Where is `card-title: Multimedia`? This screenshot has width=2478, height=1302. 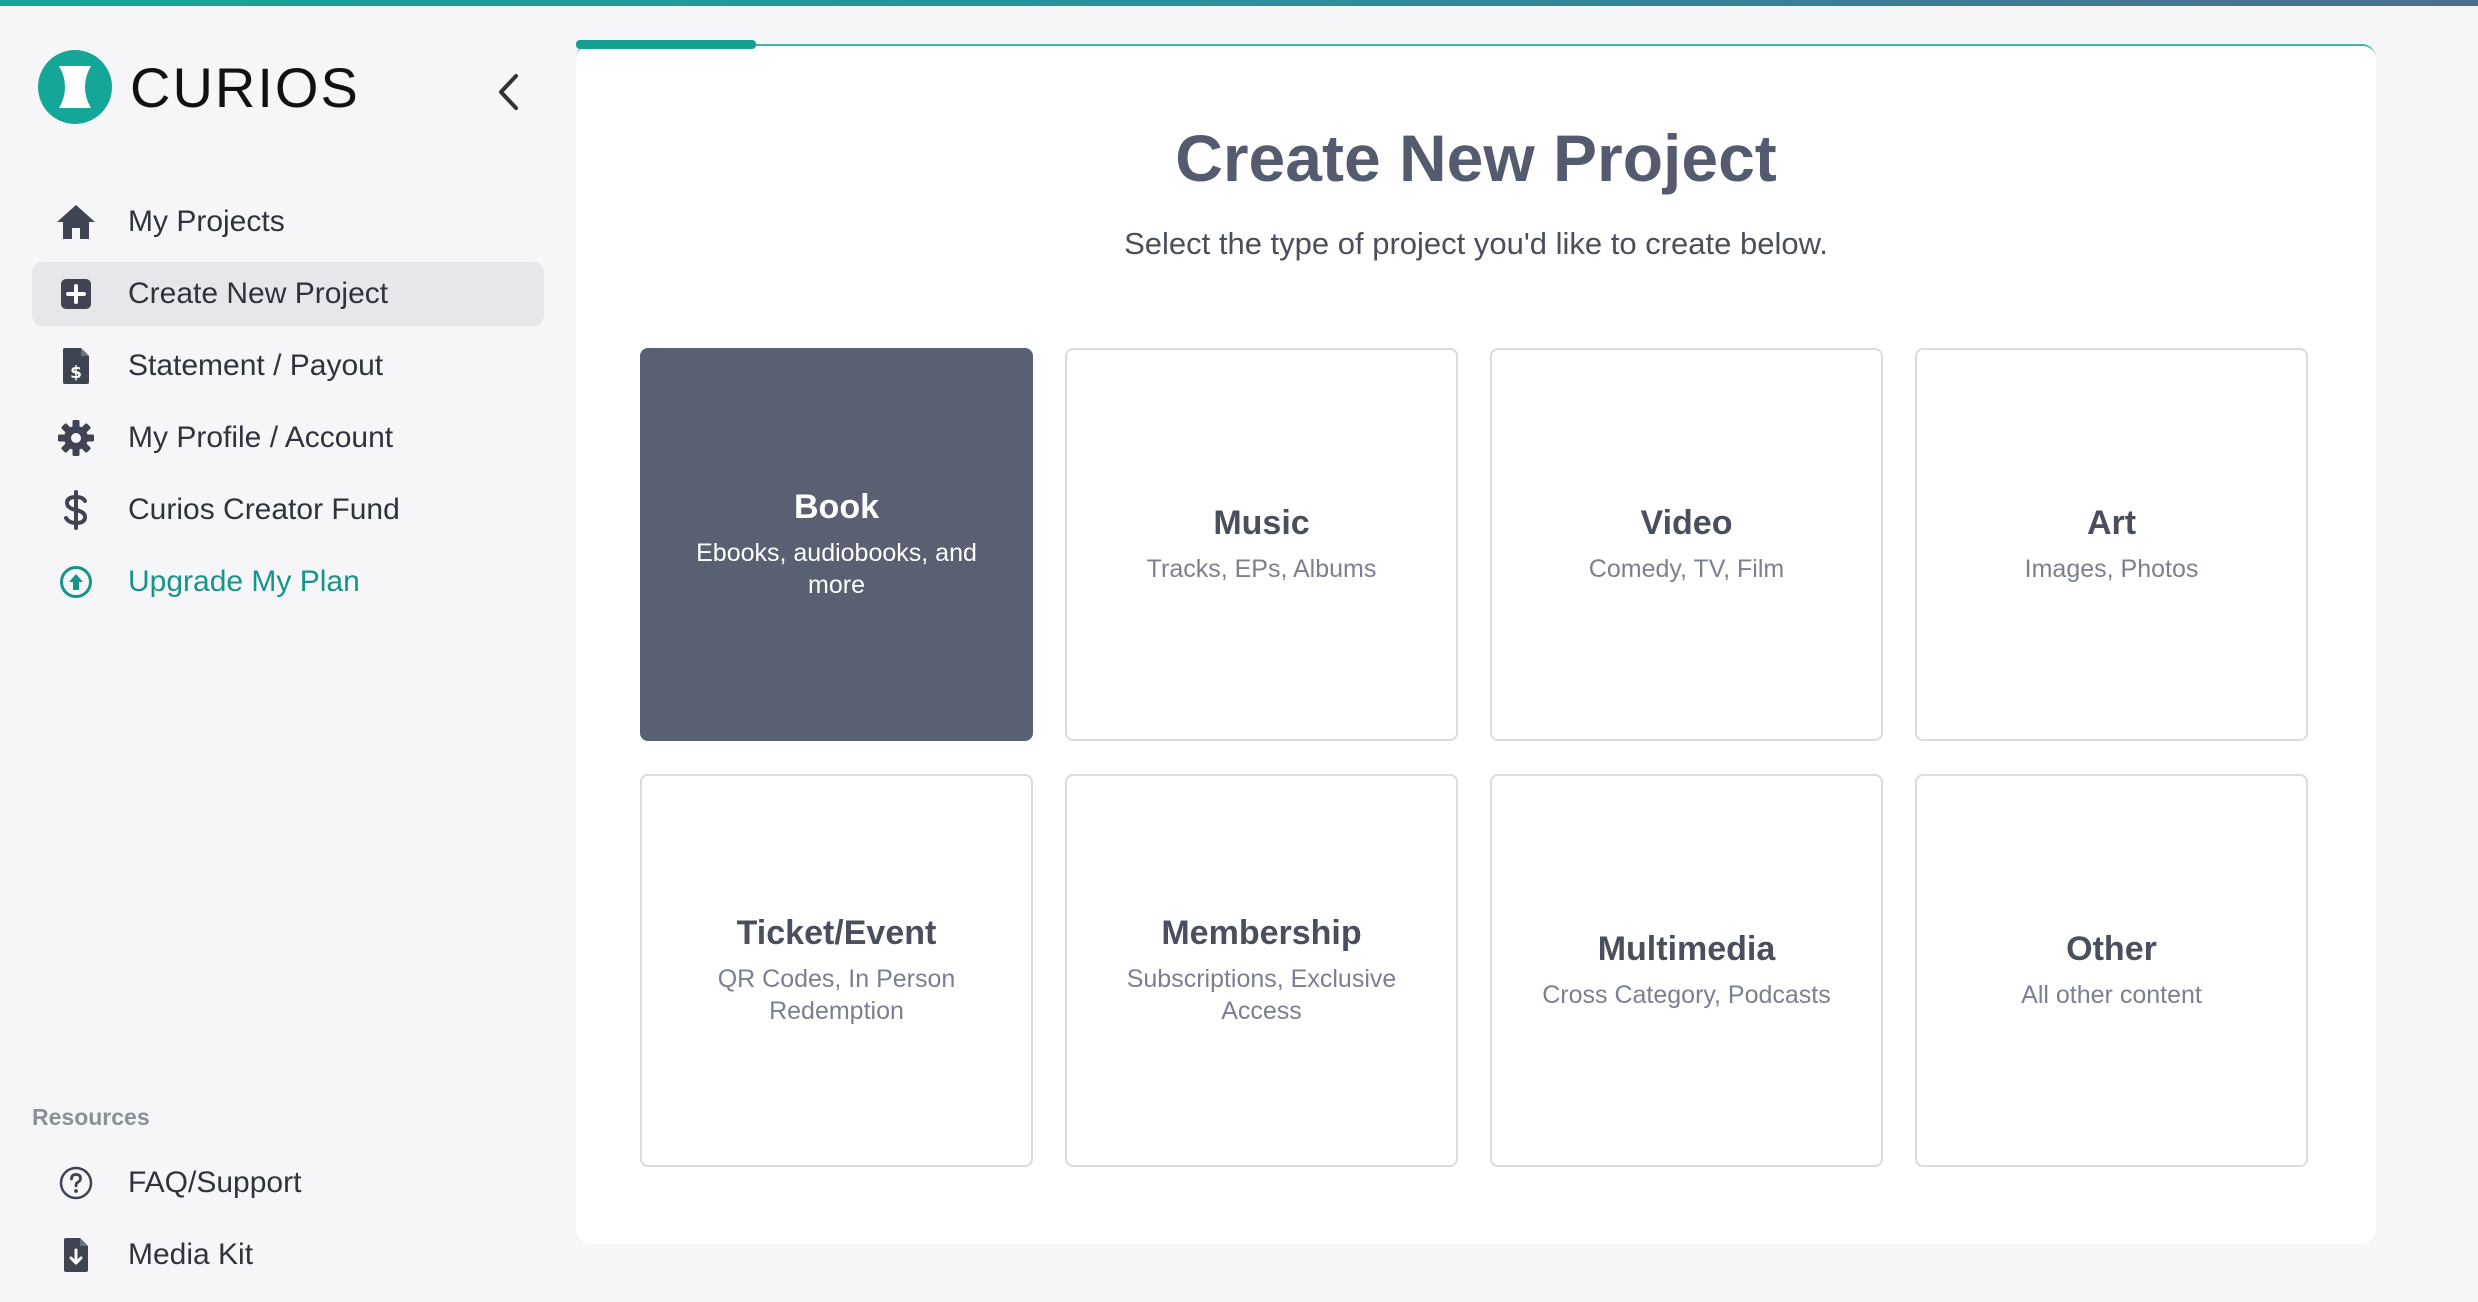
card-title: Multimedia is located at coordinates (1686, 949).